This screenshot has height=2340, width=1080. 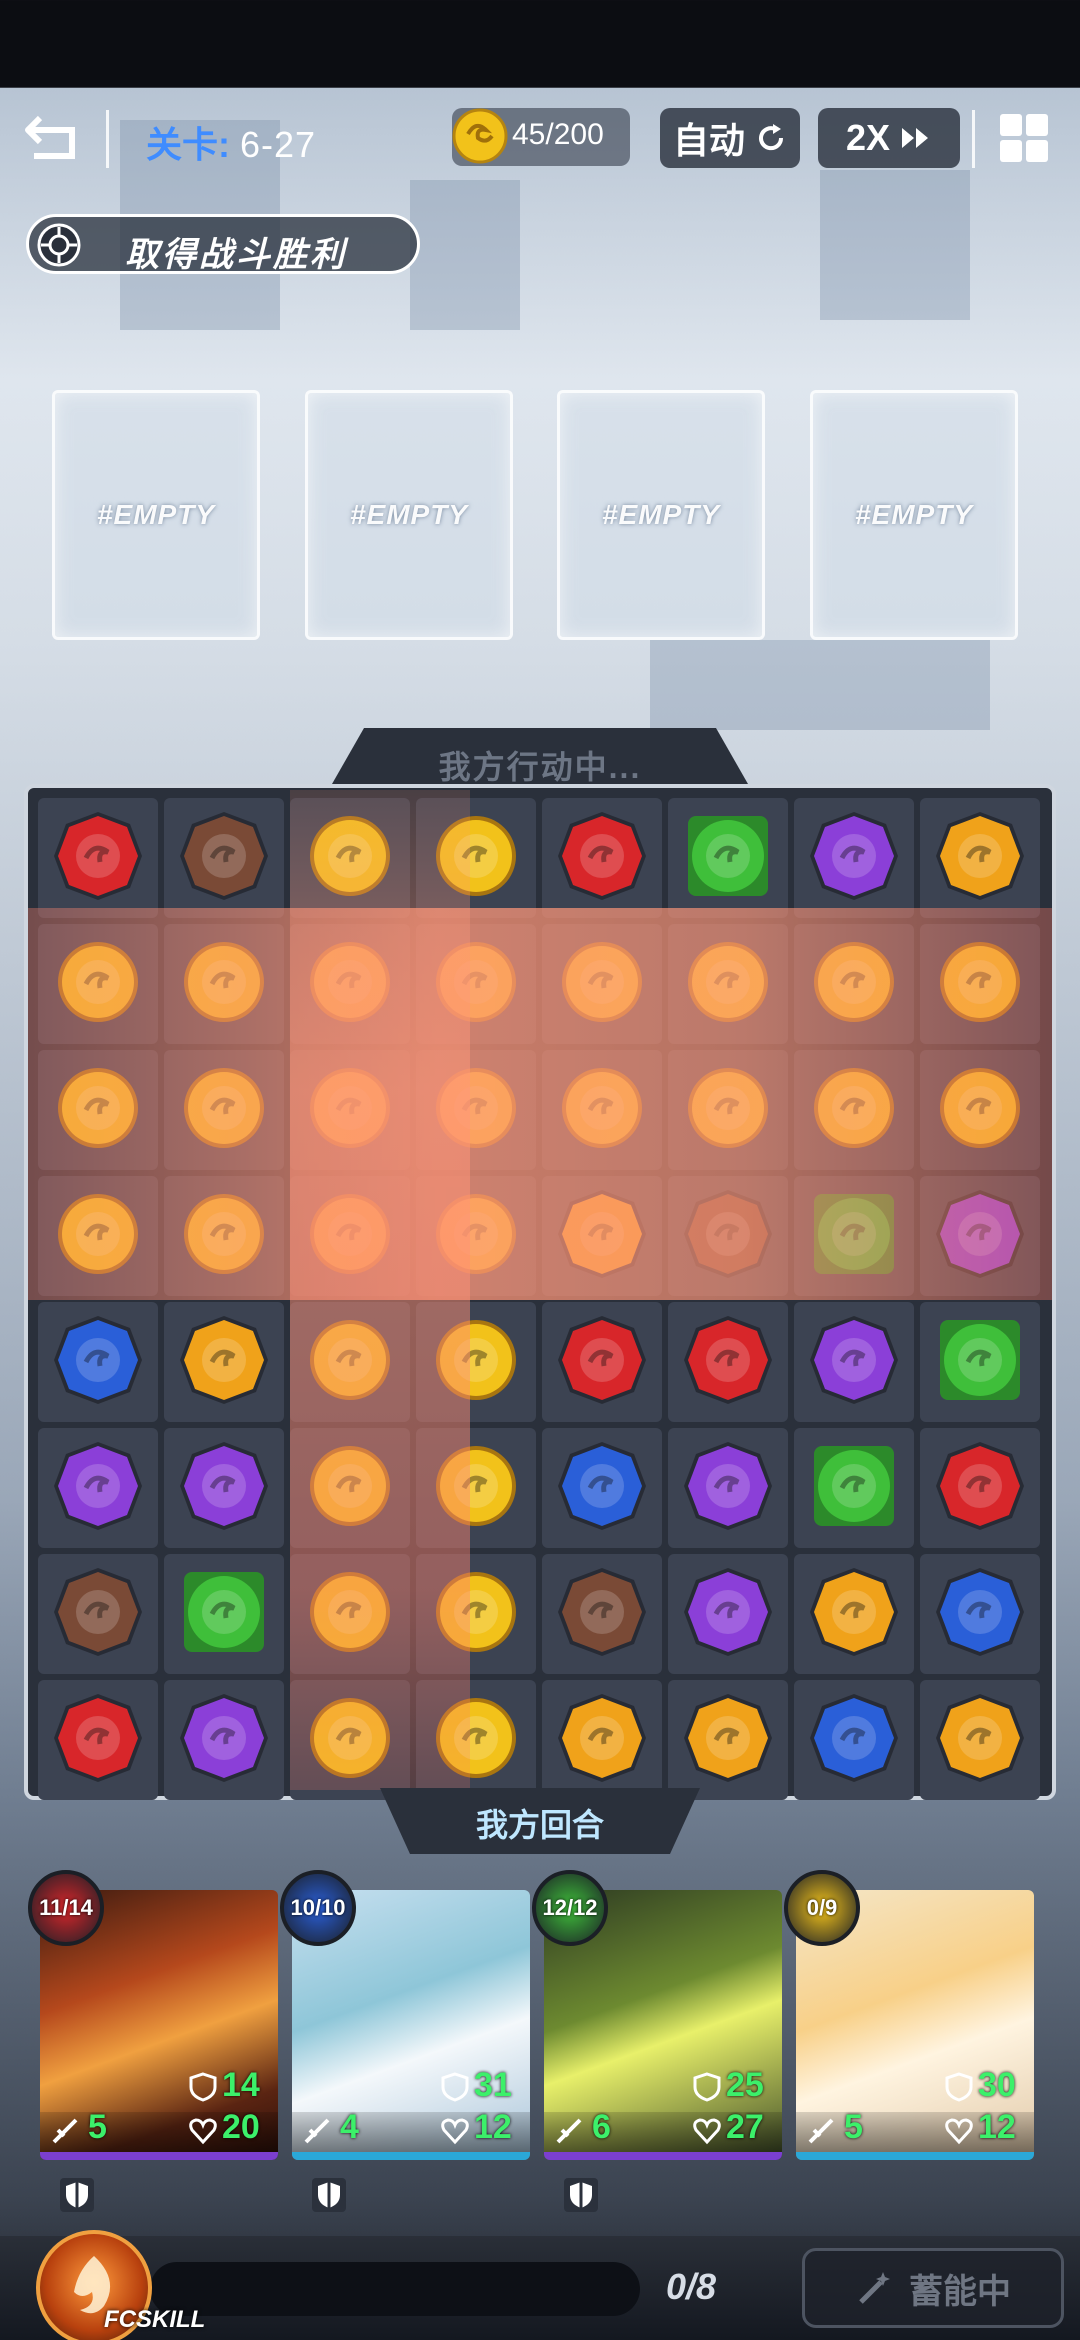 What do you see at coordinates (821, 2131) in the screenshot?
I see `sword-icon` at bounding box center [821, 2131].